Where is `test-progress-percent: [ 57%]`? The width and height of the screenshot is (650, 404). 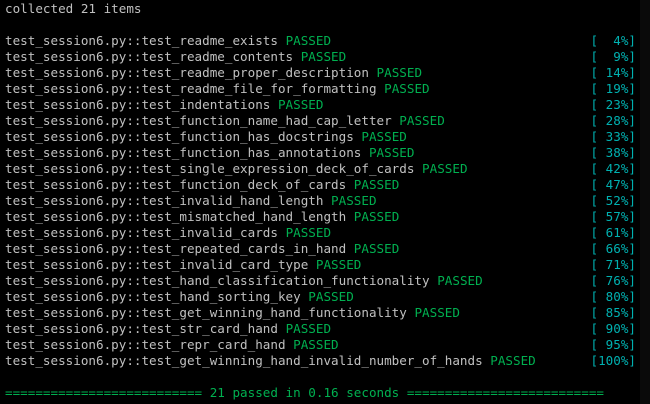
test-progress-percent: [ 57%] is located at coordinates (613, 216).